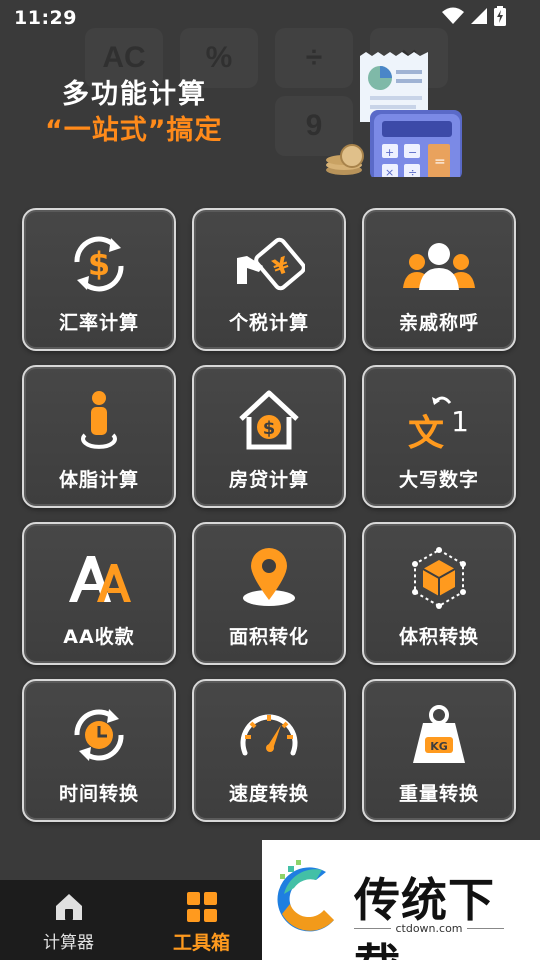 The width and height of the screenshot is (540, 960). I want to click on nav-toolbox: 工具箱, so click(201, 920).